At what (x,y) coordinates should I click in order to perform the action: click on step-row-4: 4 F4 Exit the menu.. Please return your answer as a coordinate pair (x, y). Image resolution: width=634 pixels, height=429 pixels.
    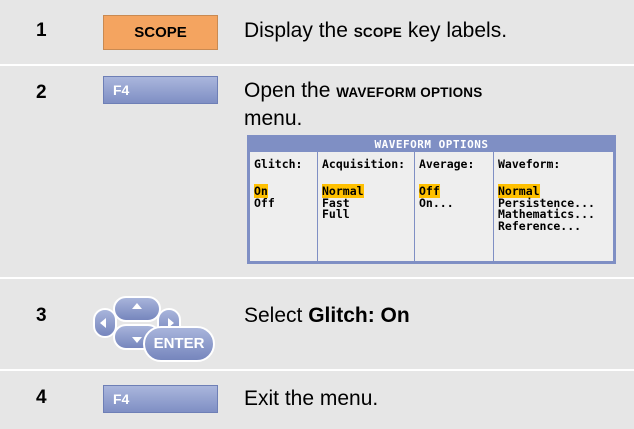
    Looking at the image, I should click on (317, 400).